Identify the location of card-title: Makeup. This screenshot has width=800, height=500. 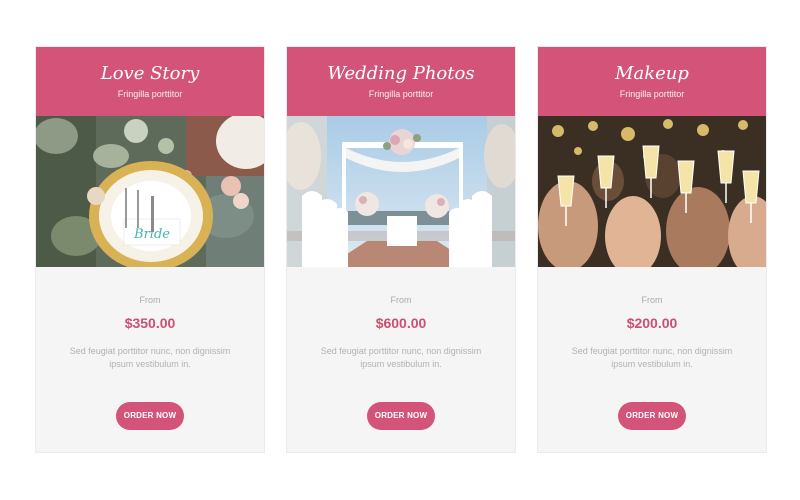
(652, 73).